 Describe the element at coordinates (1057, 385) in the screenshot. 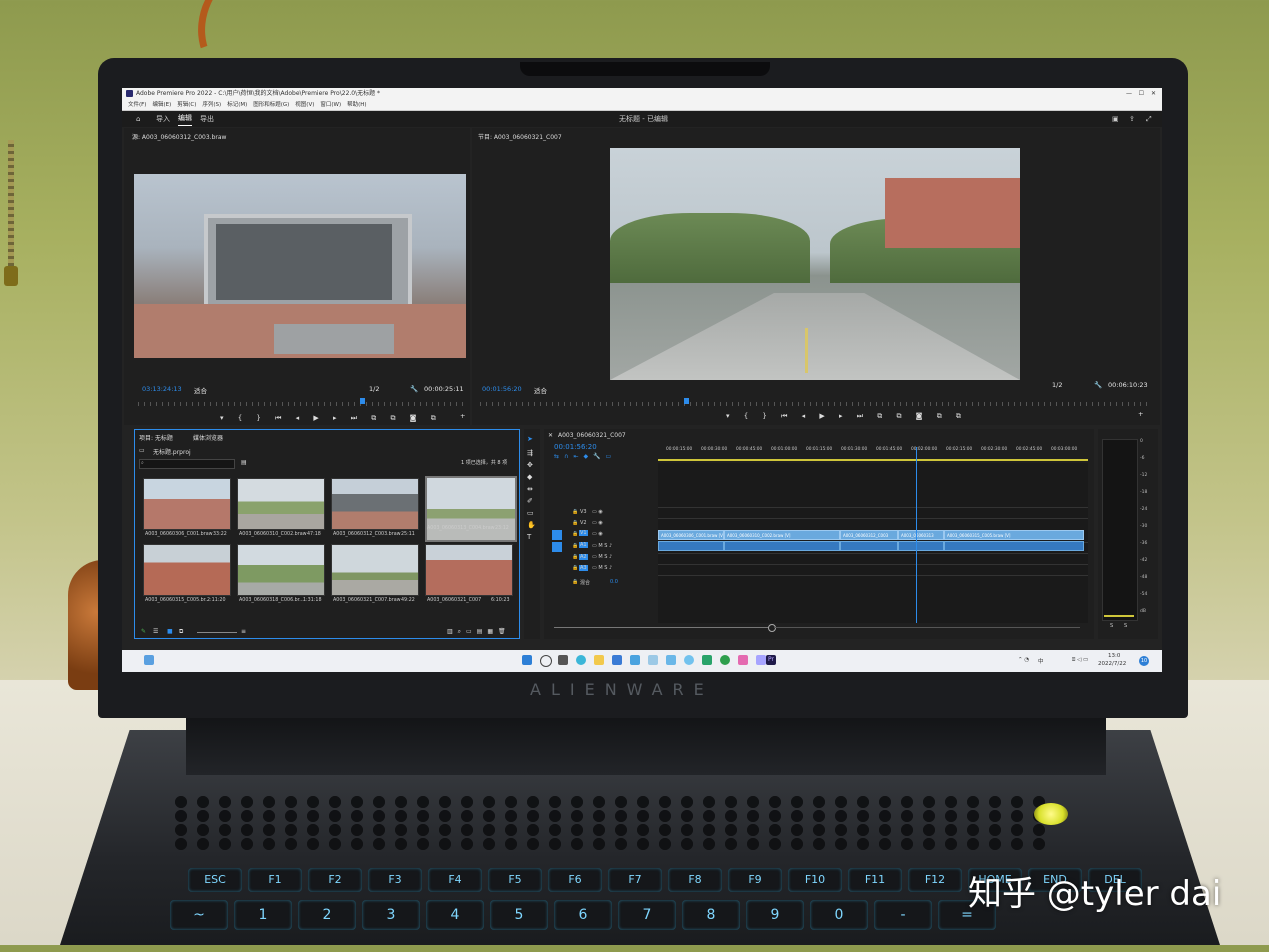

I see `program-resolution-select: 1/2` at that location.